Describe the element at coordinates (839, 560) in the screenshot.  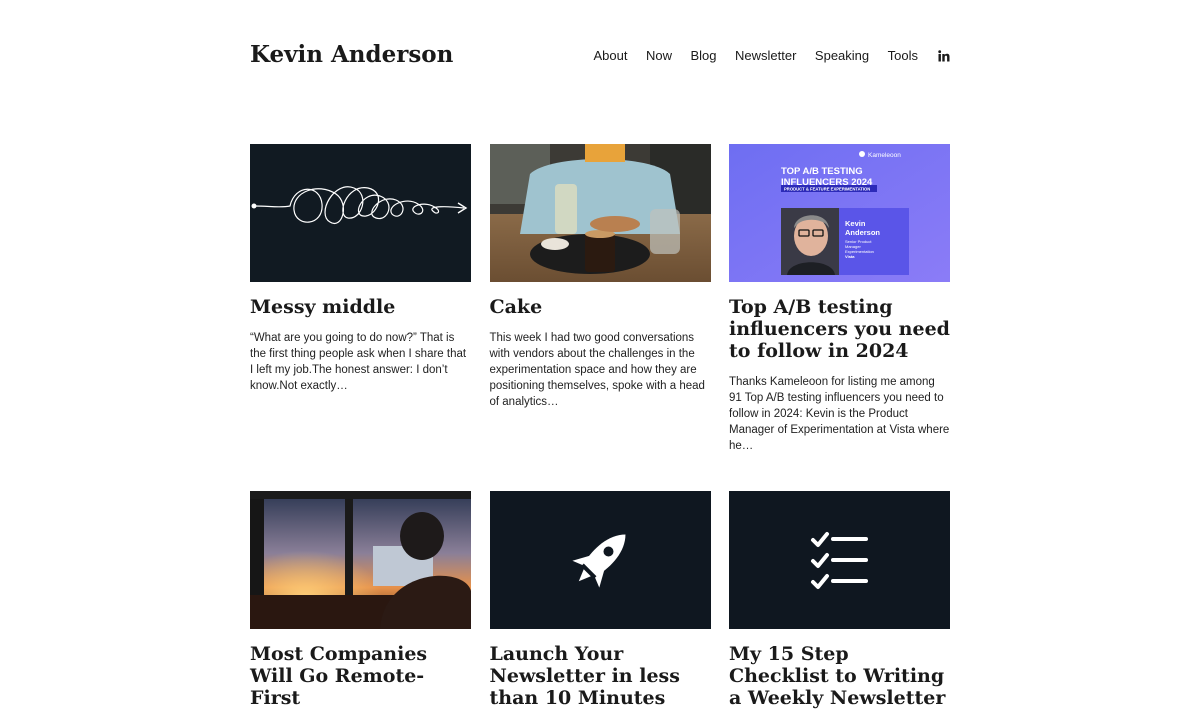
I see `checklist-icon` at that location.